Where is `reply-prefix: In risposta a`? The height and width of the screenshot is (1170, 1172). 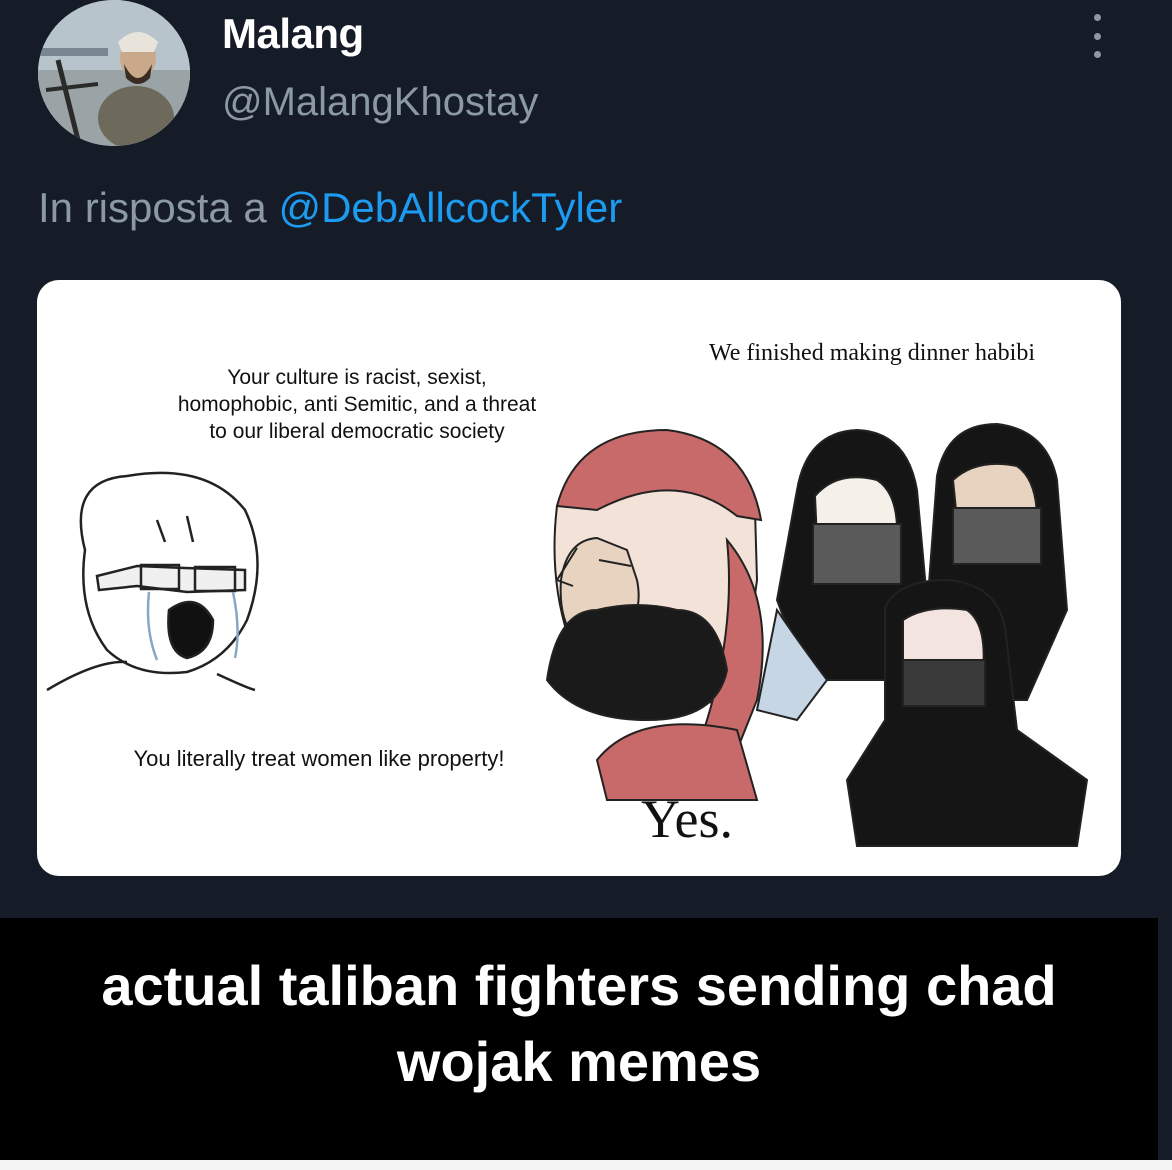 reply-prefix: In risposta a is located at coordinates (152, 207).